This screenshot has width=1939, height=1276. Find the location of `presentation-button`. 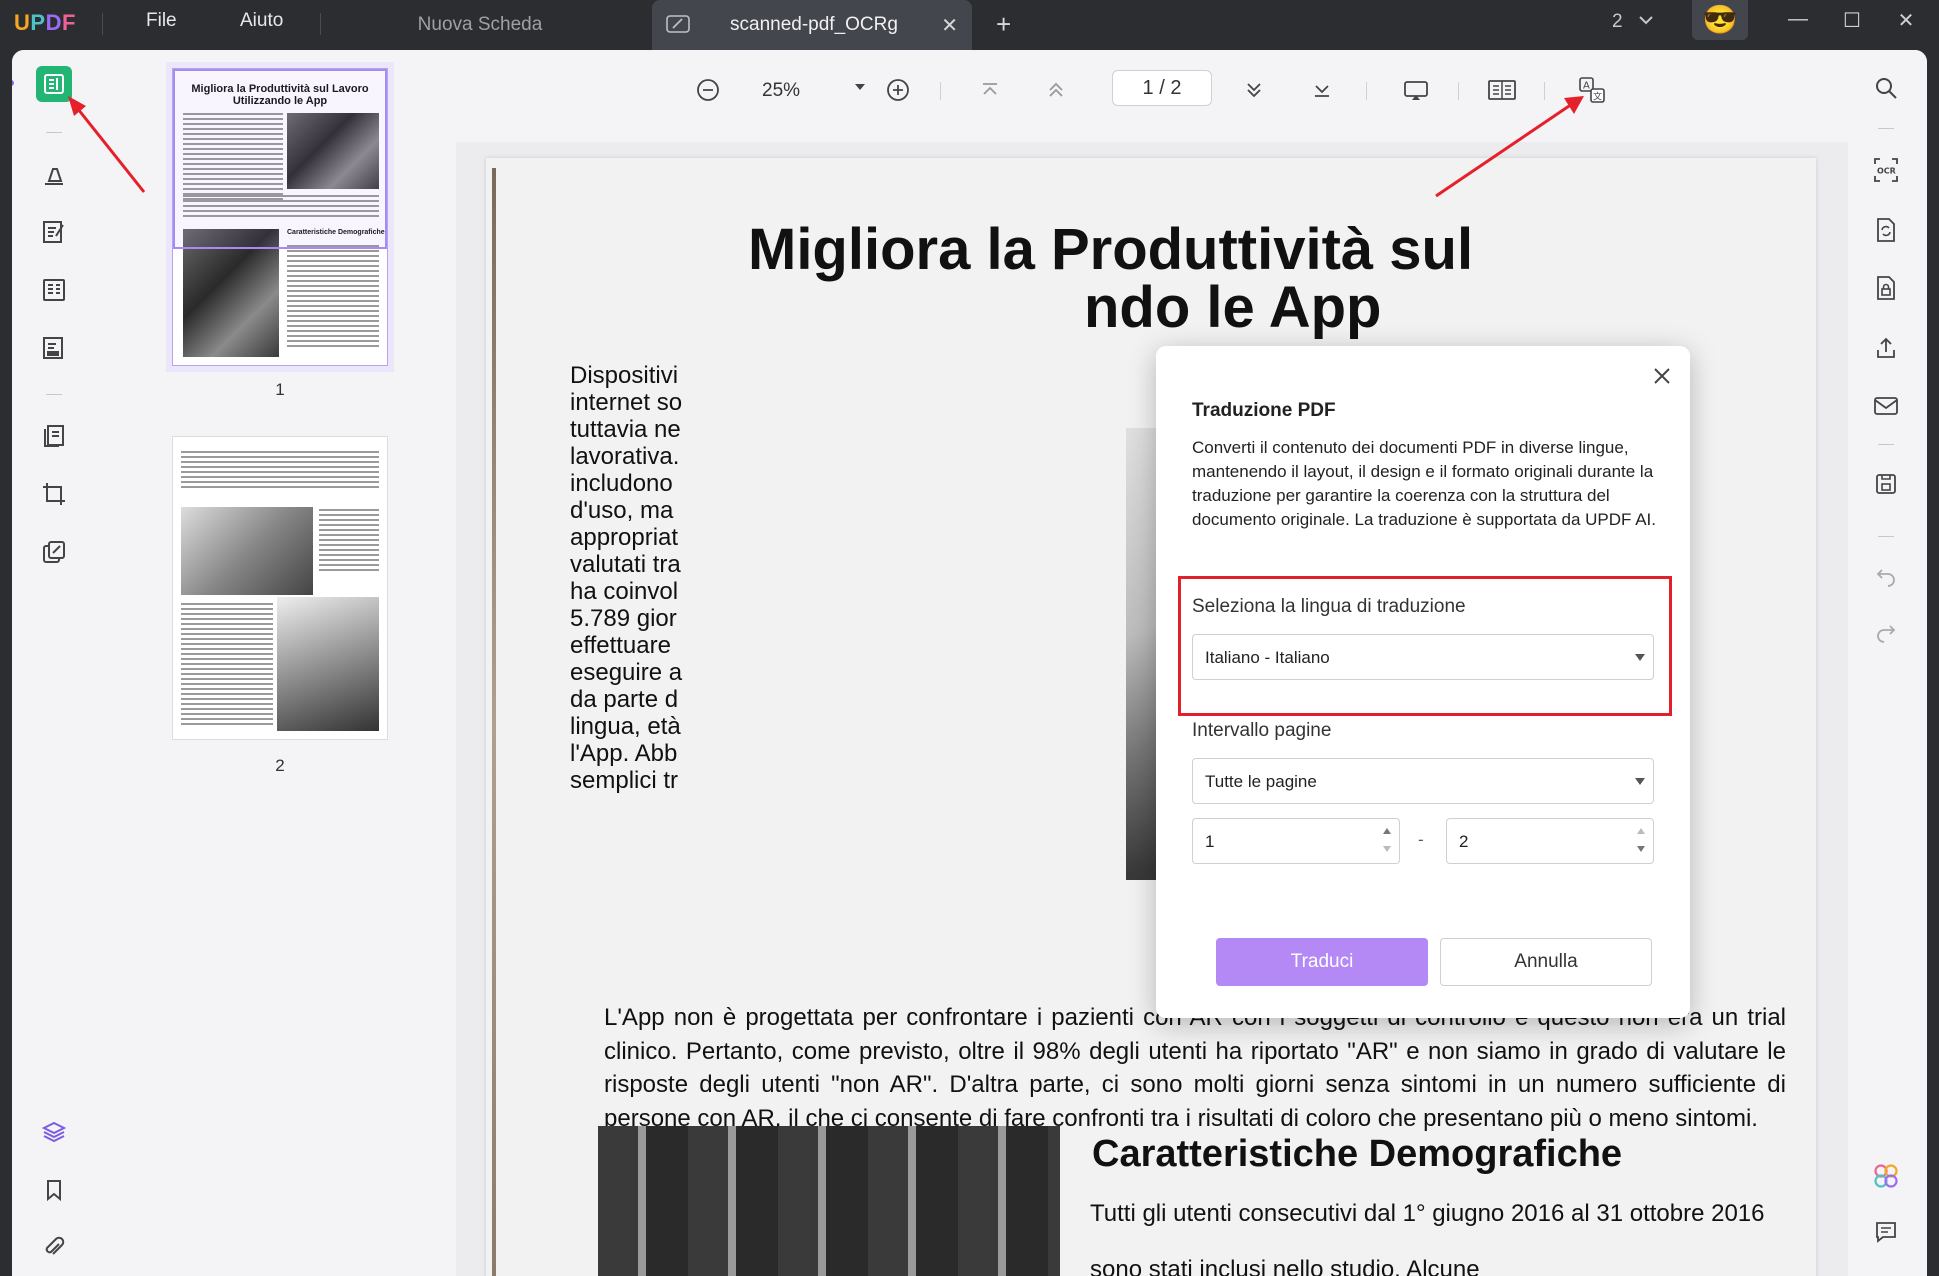

presentation-button is located at coordinates (1416, 90).